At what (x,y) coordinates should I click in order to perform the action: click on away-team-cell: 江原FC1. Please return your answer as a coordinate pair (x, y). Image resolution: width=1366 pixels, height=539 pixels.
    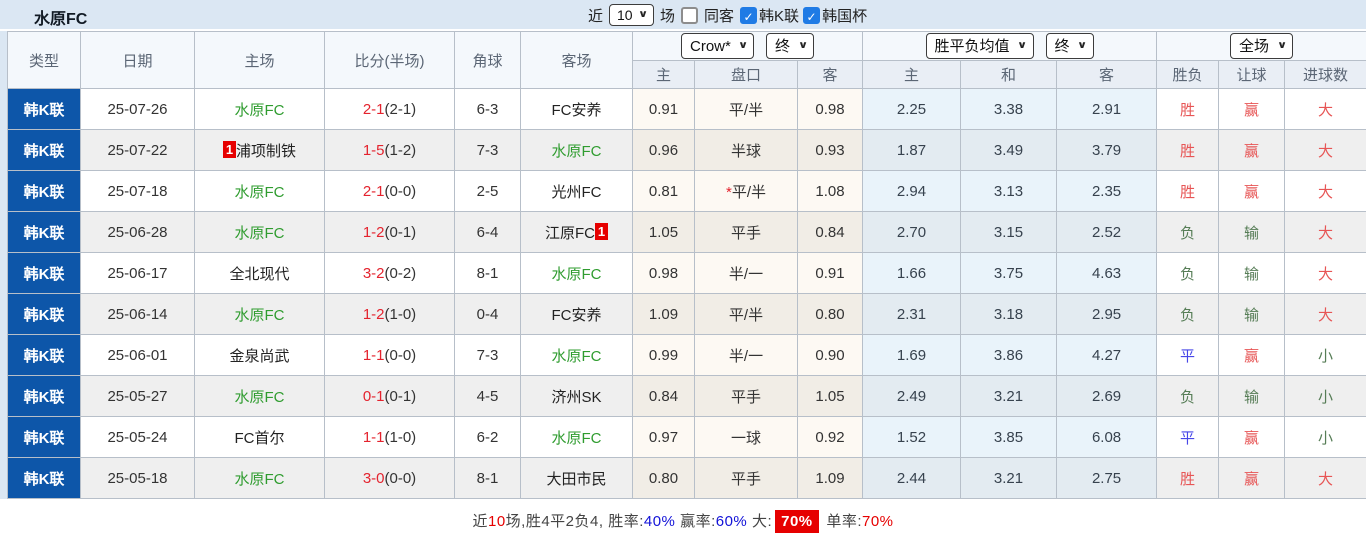
    Looking at the image, I should click on (577, 232).